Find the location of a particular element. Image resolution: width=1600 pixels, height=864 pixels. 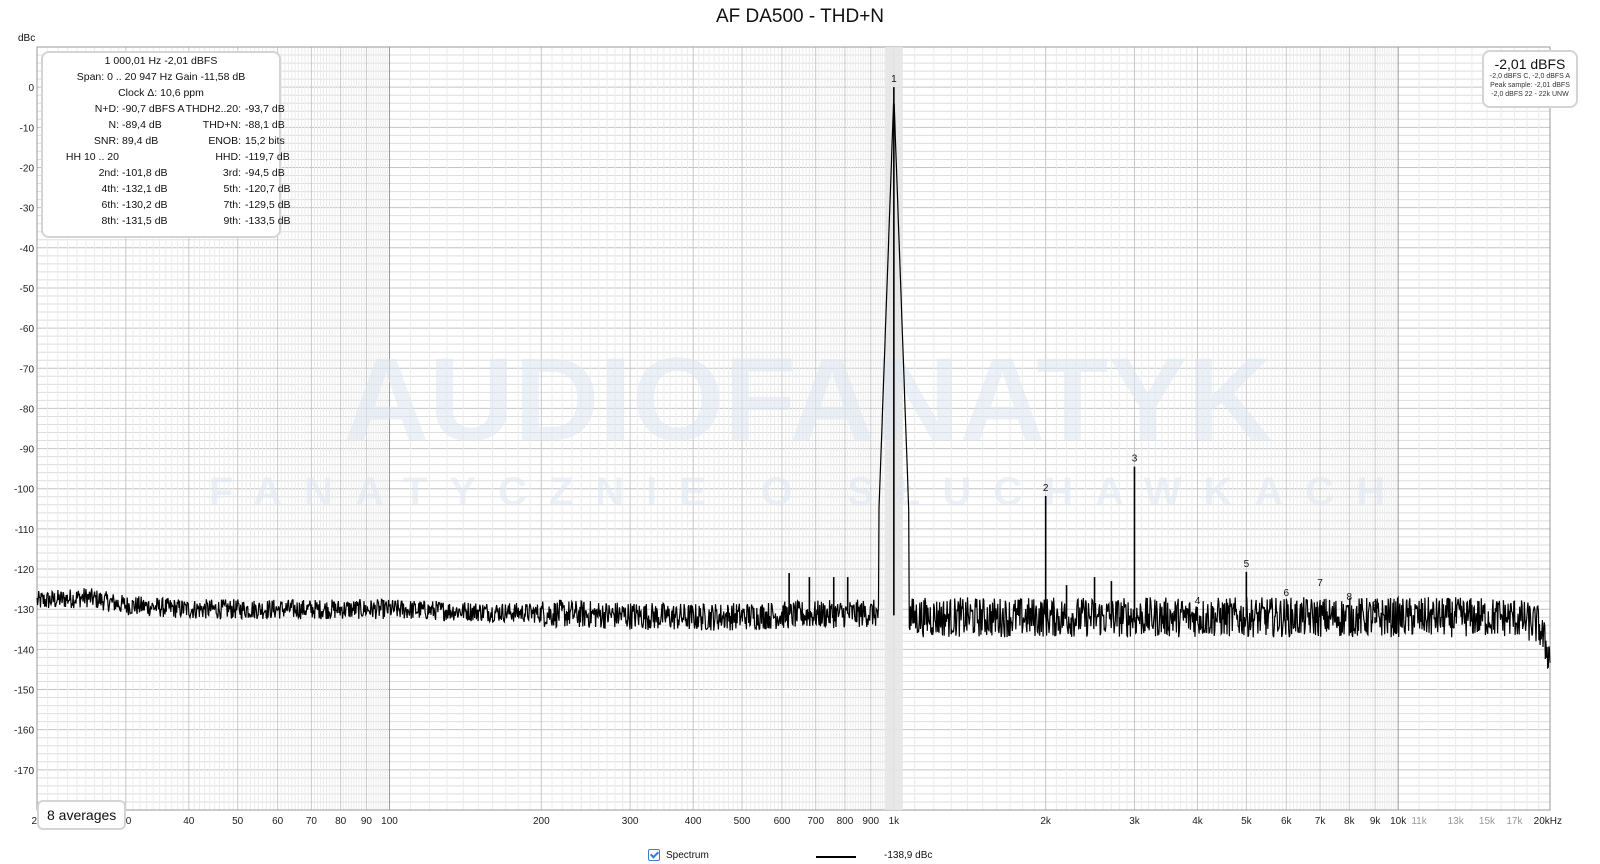

stats-l2: ENOB: is located at coordinates (224, 141).